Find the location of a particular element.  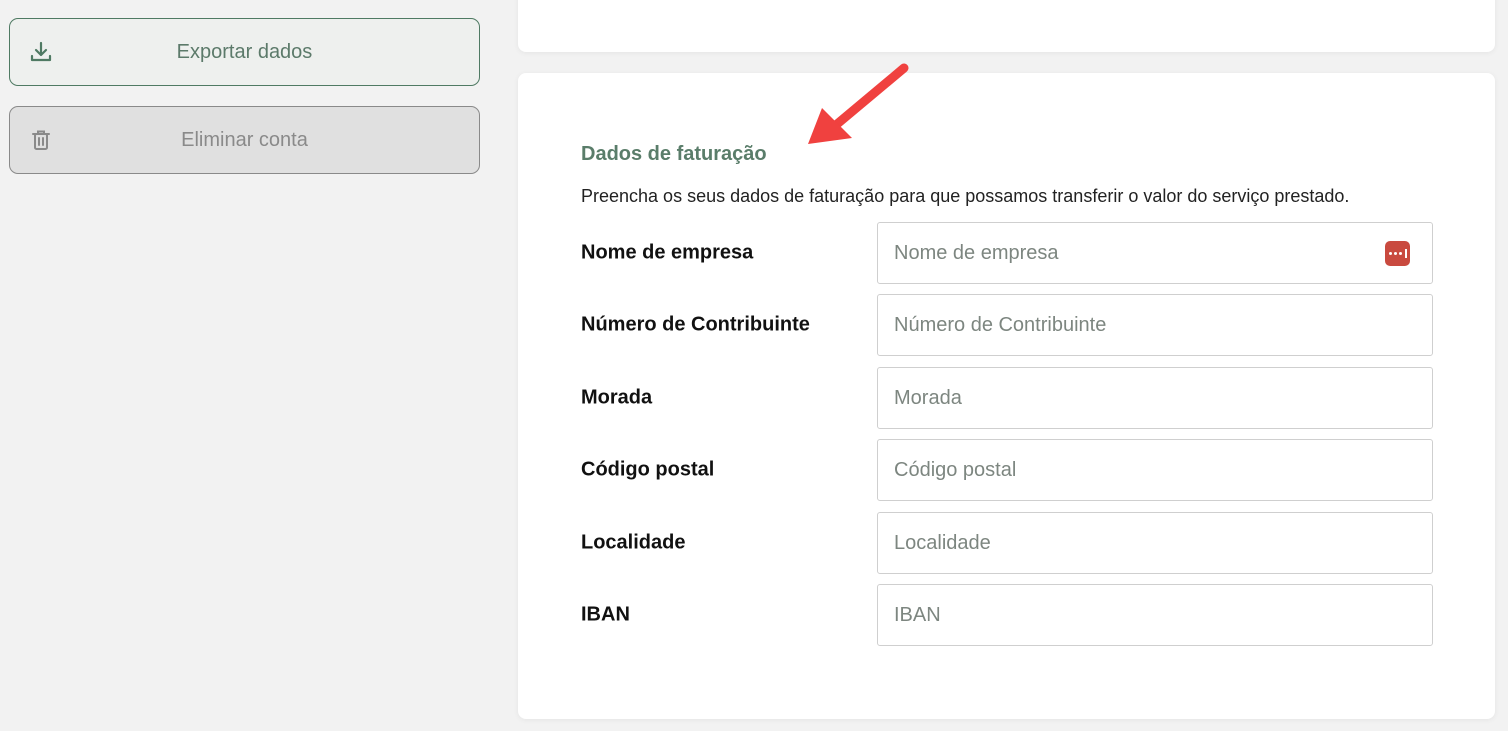

trash-icon is located at coordinates (41, 140).